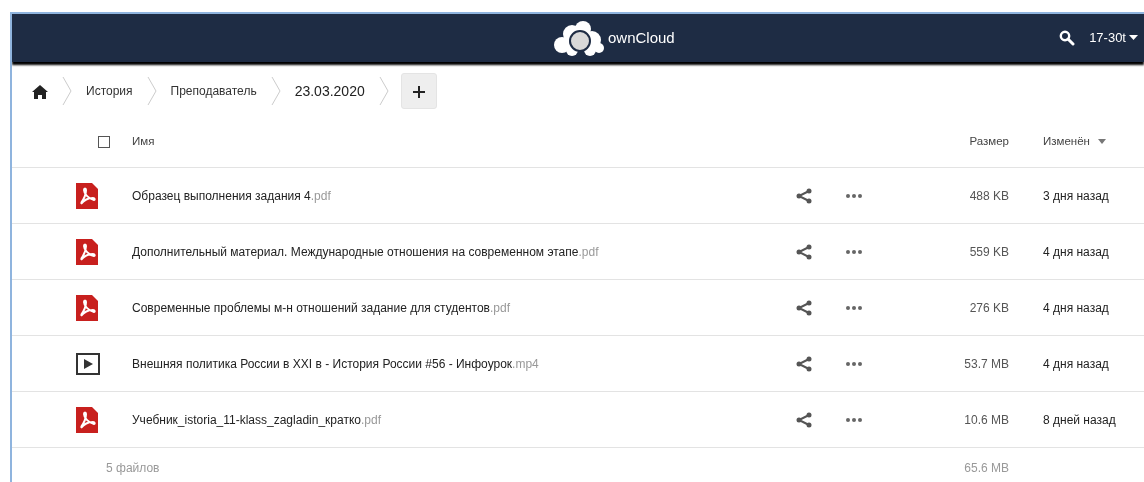 Image resolution: width=1144 pixels, height=482 pixels. Describe the element at coordinates (213, 91) in the screenshot. I see `breadcrumb-link: Преподаватель` at that location.